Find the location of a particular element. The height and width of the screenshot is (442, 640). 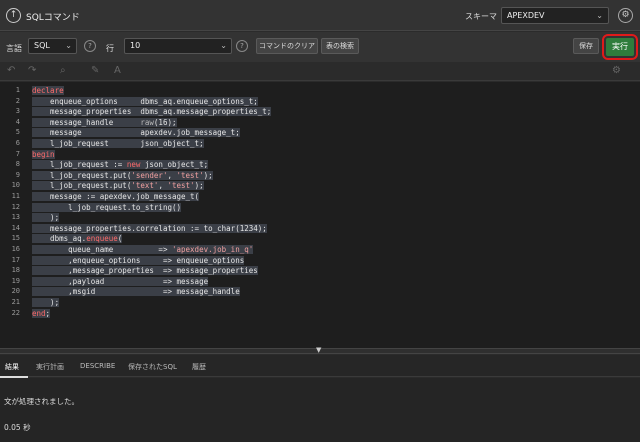

code-token: message := apexdev.job_message_t( is located at coordinates (116, 196).